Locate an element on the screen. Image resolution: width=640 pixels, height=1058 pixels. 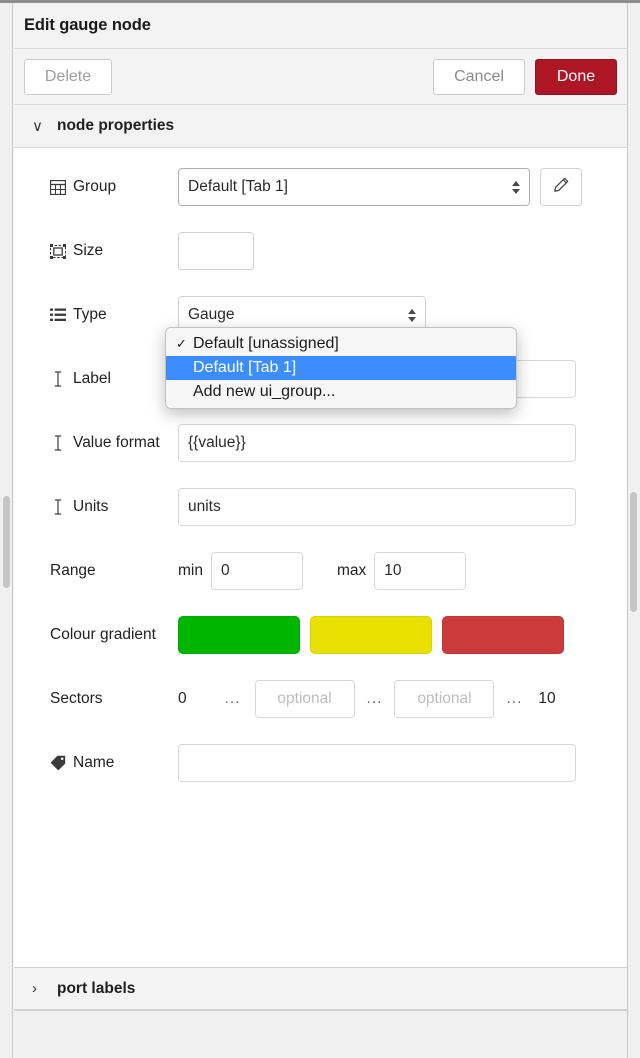
label-group-text: Group is located at coordinates (95, 186).